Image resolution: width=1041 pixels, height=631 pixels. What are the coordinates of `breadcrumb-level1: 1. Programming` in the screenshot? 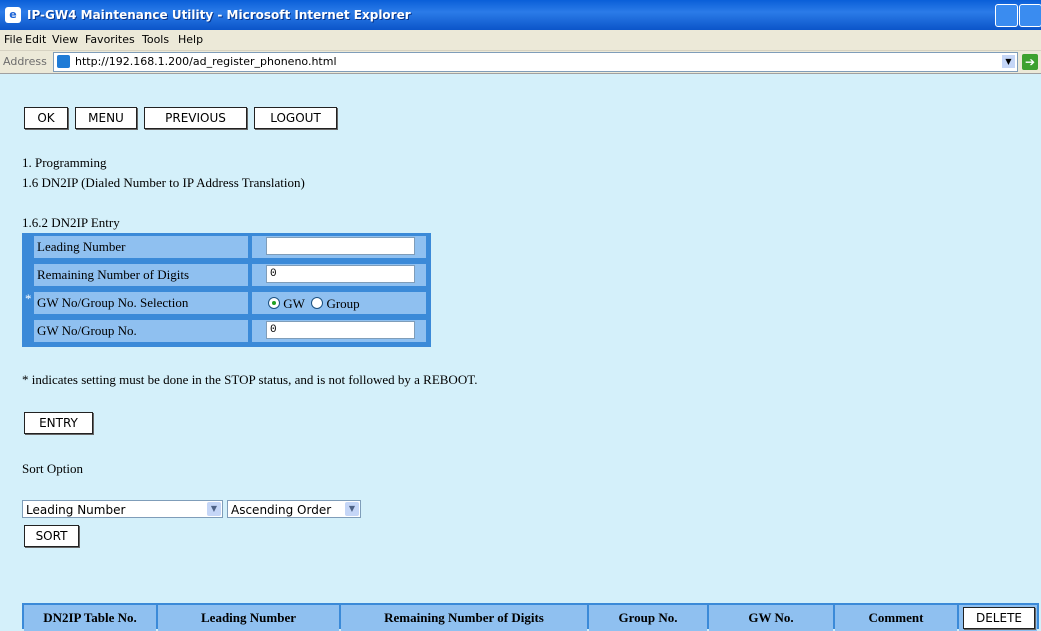 It's located at (64, 162).